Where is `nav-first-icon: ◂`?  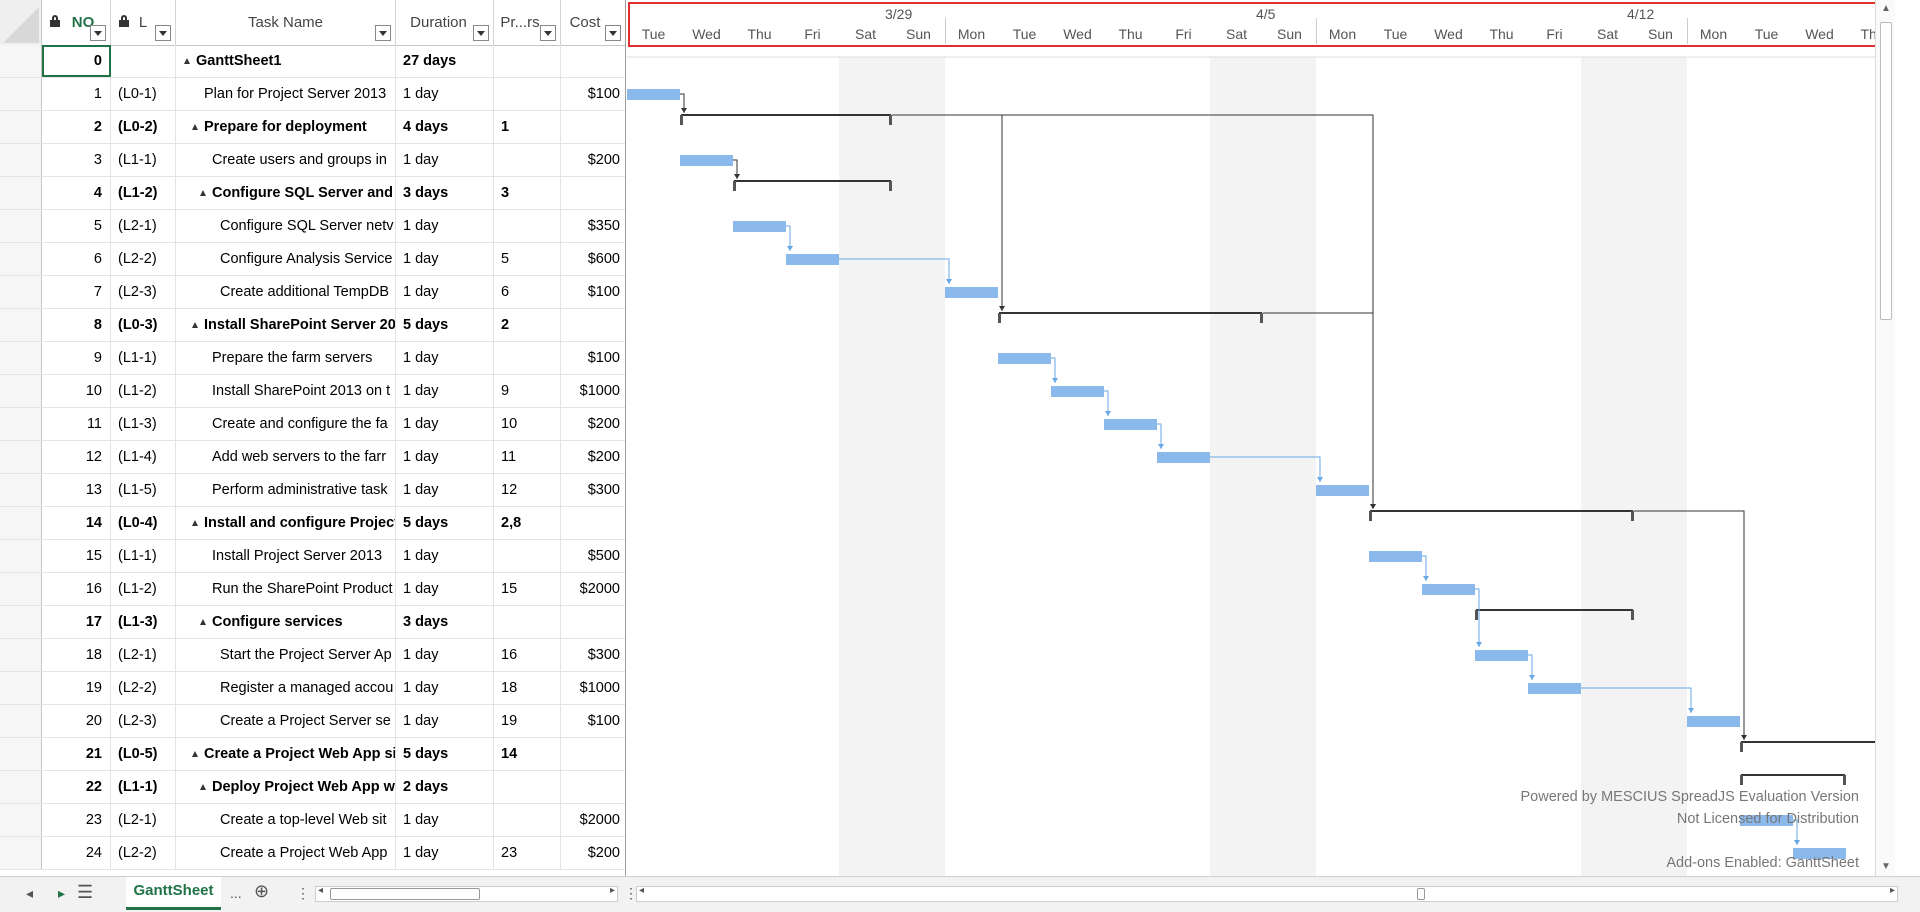
nav-first-icon: ◂ is located at coordinates (29, 893).